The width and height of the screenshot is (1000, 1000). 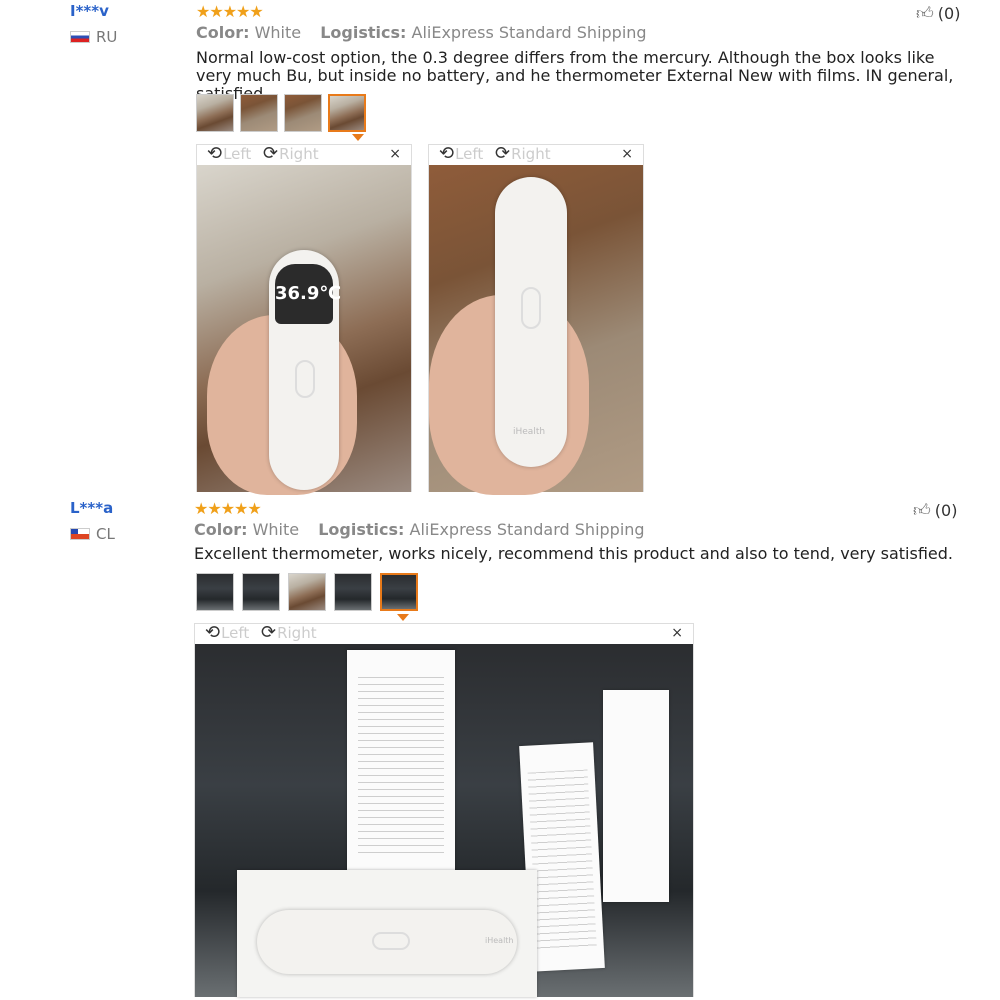 What do you see at coordinates (636, 796) in the screenshot?
I see `product-box` at bounding box center [636, 796].